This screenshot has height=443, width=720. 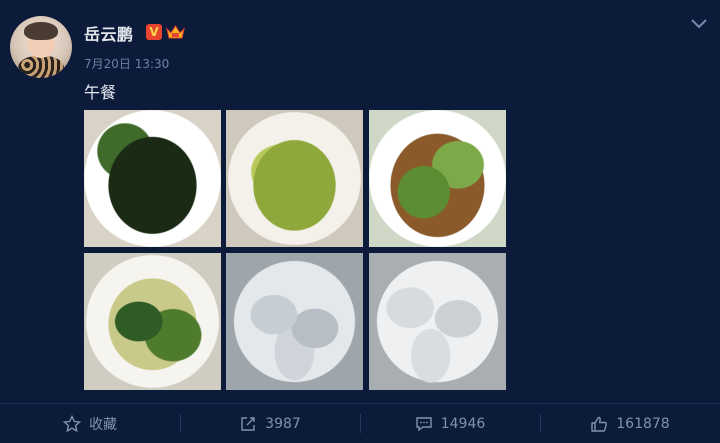 What do you see at coordinates (103, 424) in the screenshot?
I see `favorite-label: 收藏` at bounding box center [103, 424].